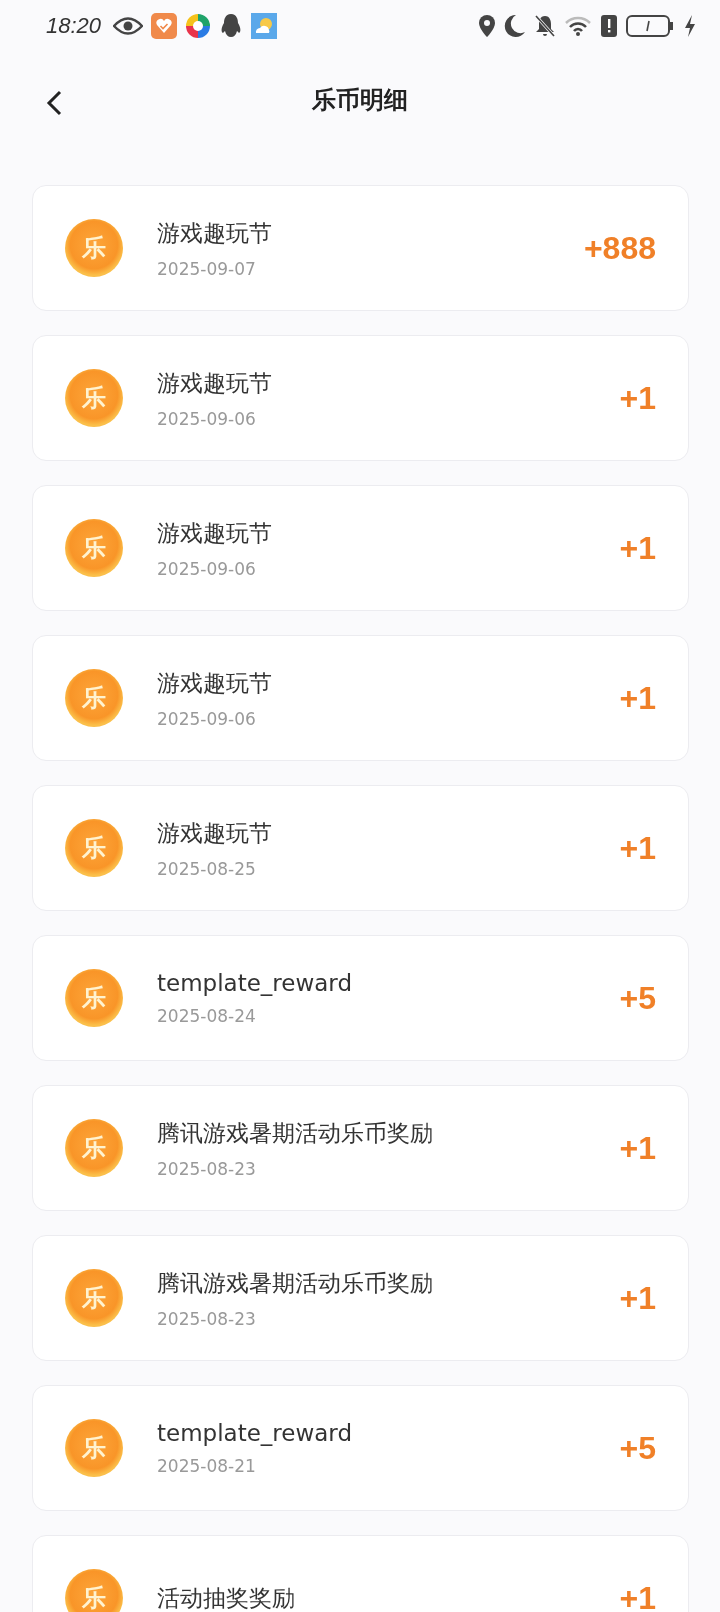 The height and width of the screenshot is (1612, 720). Describe the element at coordinates (164, 26) in the screenshot. I see `health-app-icon` at that location.